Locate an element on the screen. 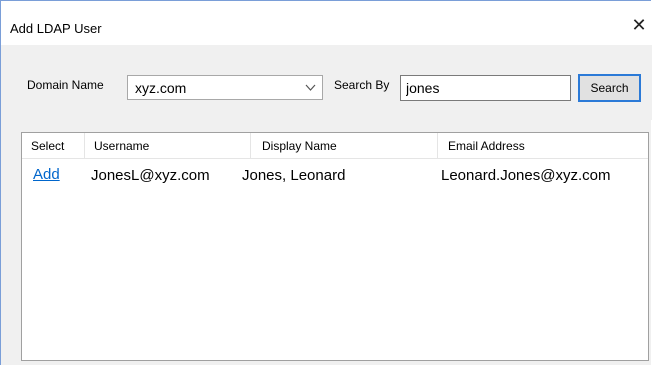 The height and width of the screenshot is (365, 652). chevron-down-icon is located at coordinates (310, 89).